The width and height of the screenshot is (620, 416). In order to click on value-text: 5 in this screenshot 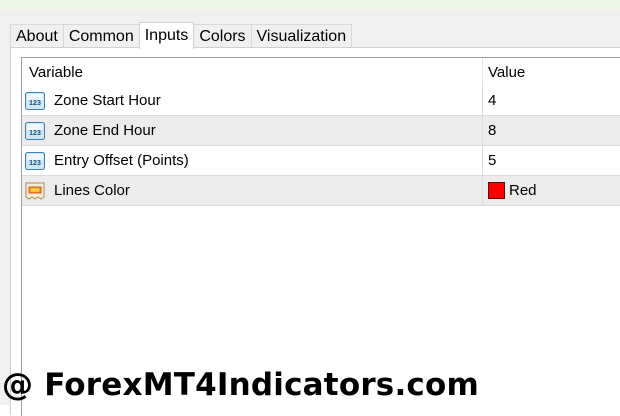, I will do `click(492, 160)`.